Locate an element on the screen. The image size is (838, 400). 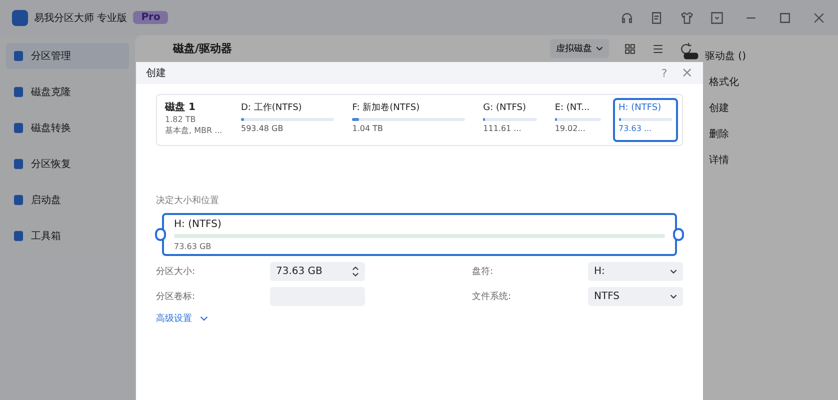
partition-label: G: (NTFS) is located at coordinates (505, 109).